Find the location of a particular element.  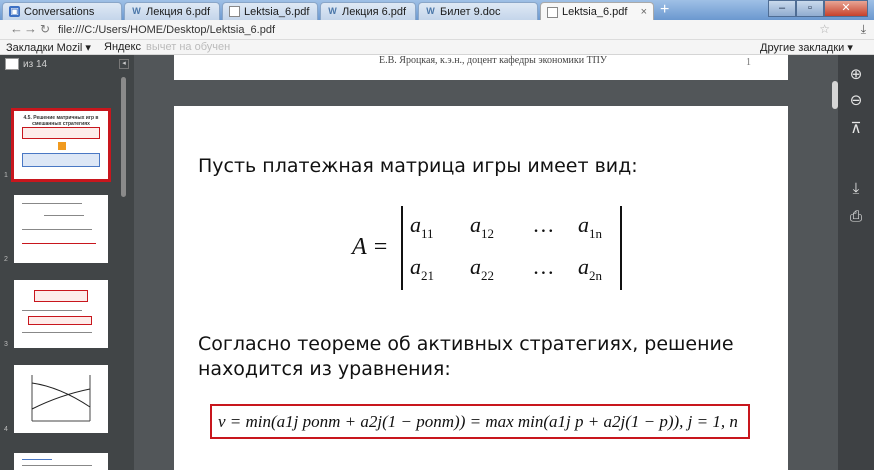

page-number-input is located at coordinates (12, 64).